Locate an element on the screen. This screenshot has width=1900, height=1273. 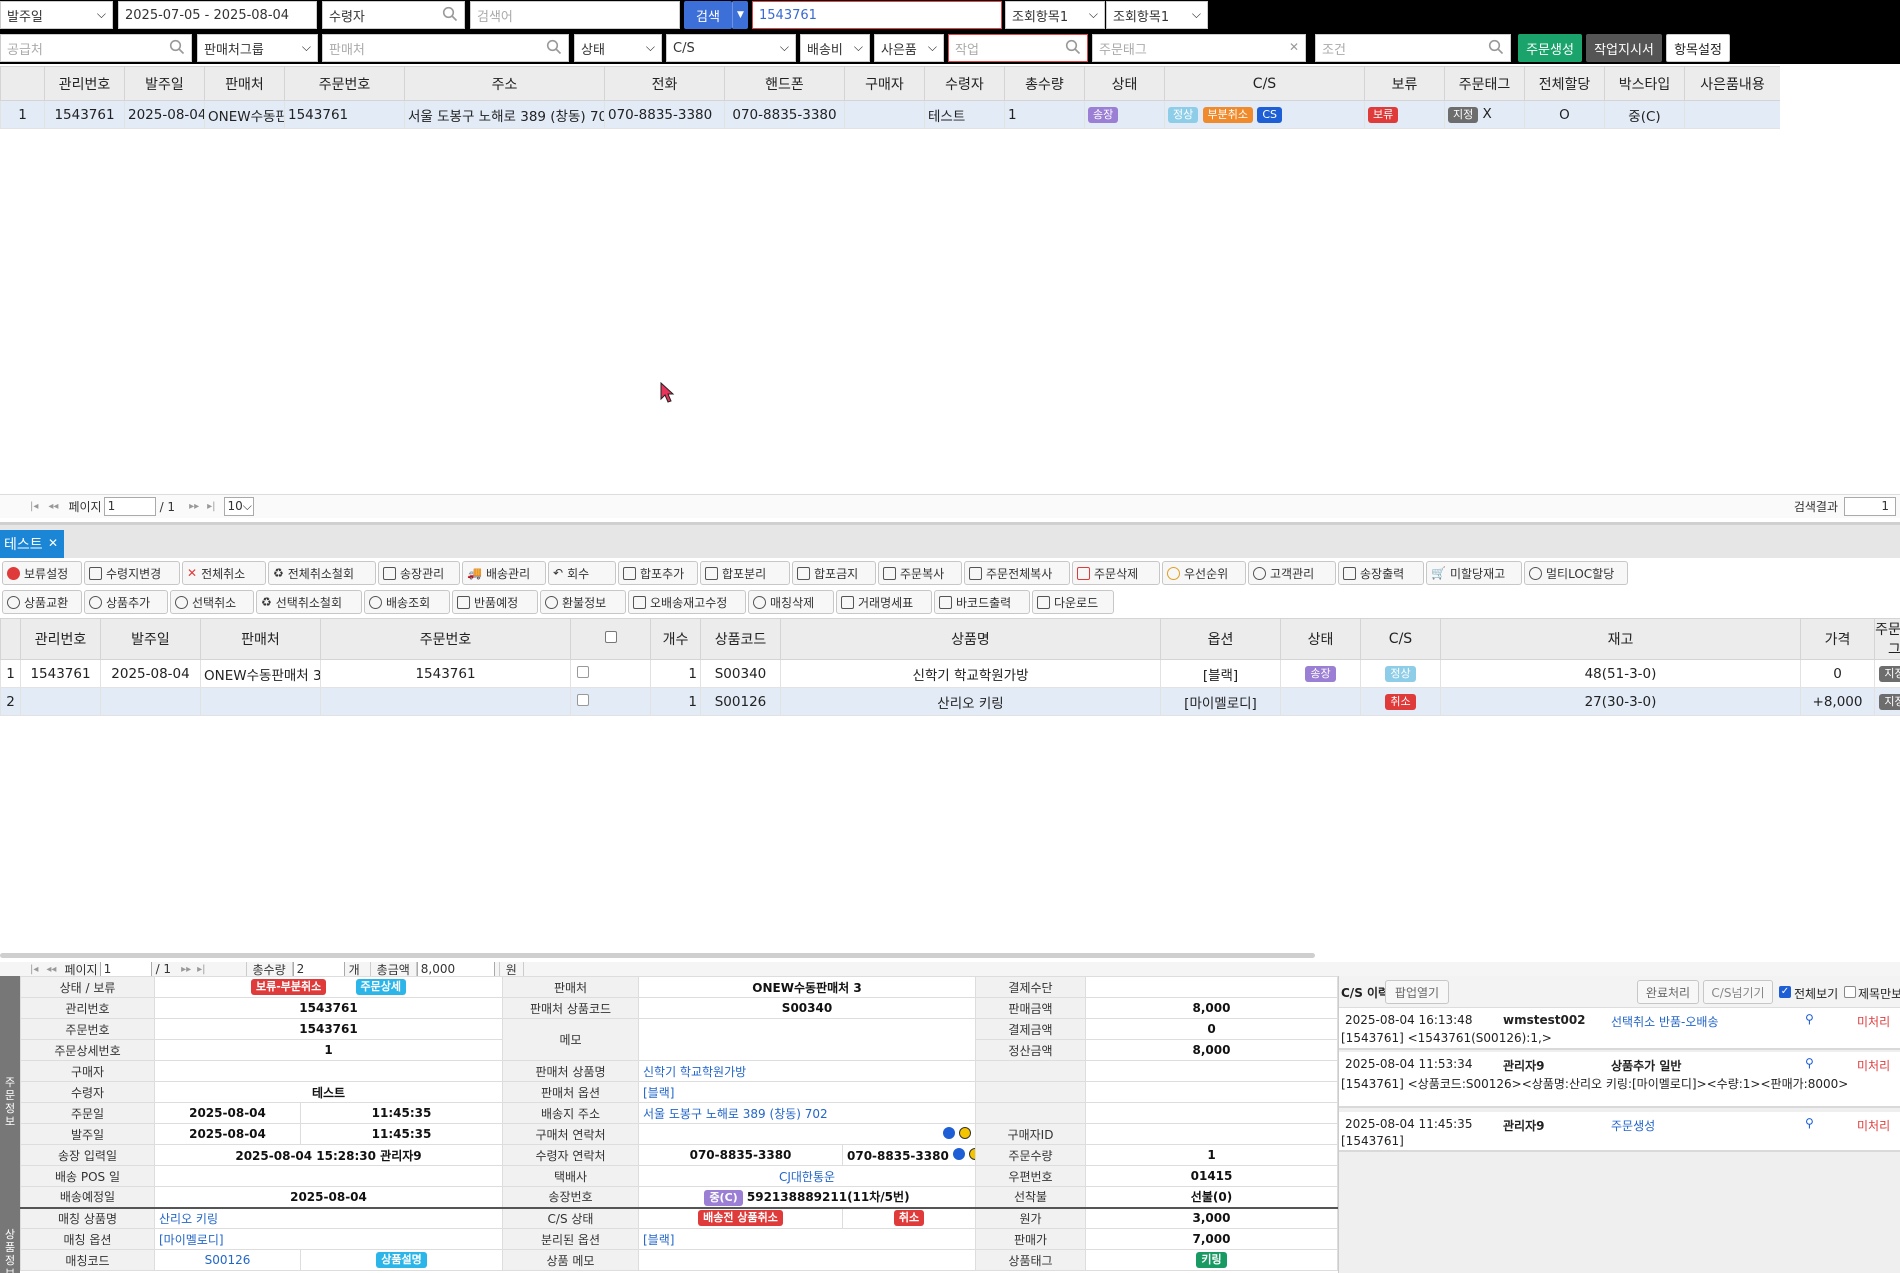
col-header: 전체할당 is located at coordinates (1564, 83).